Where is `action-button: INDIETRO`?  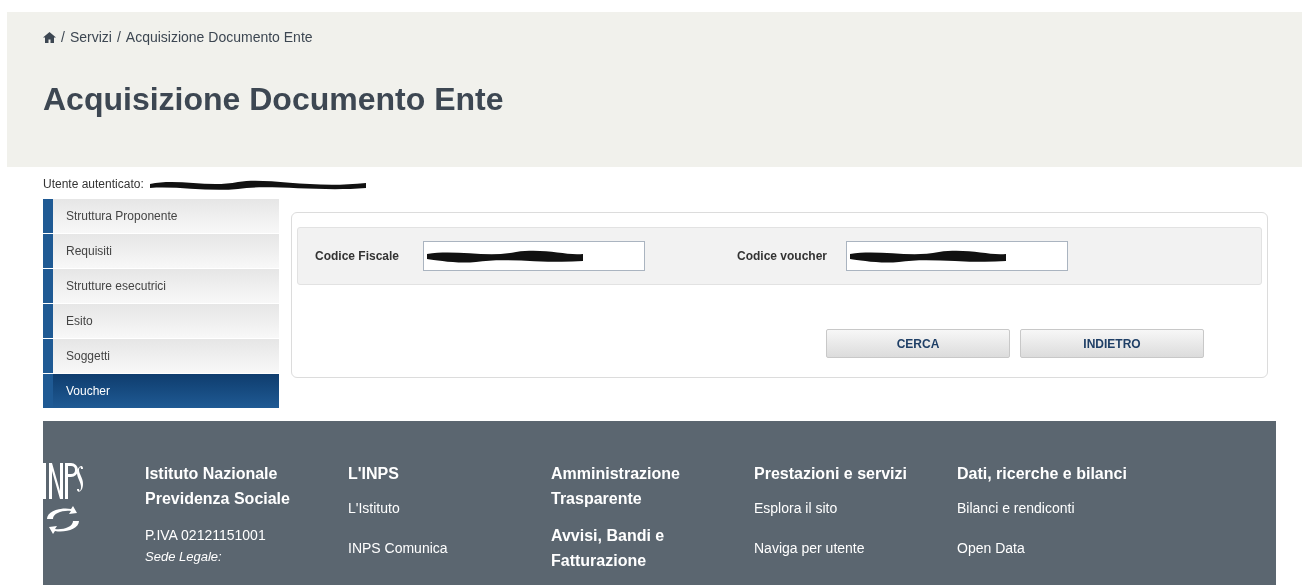 action-button: INDIETRO is located at coordinates (1112, 343).